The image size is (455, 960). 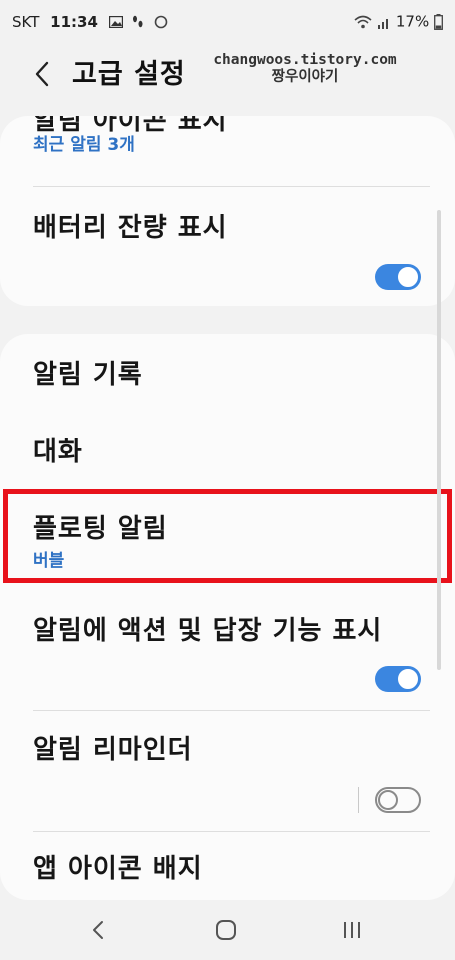 I want to click on watermark: changwoos.tistory.com 짱우이야기, so click(x=305, y=69).